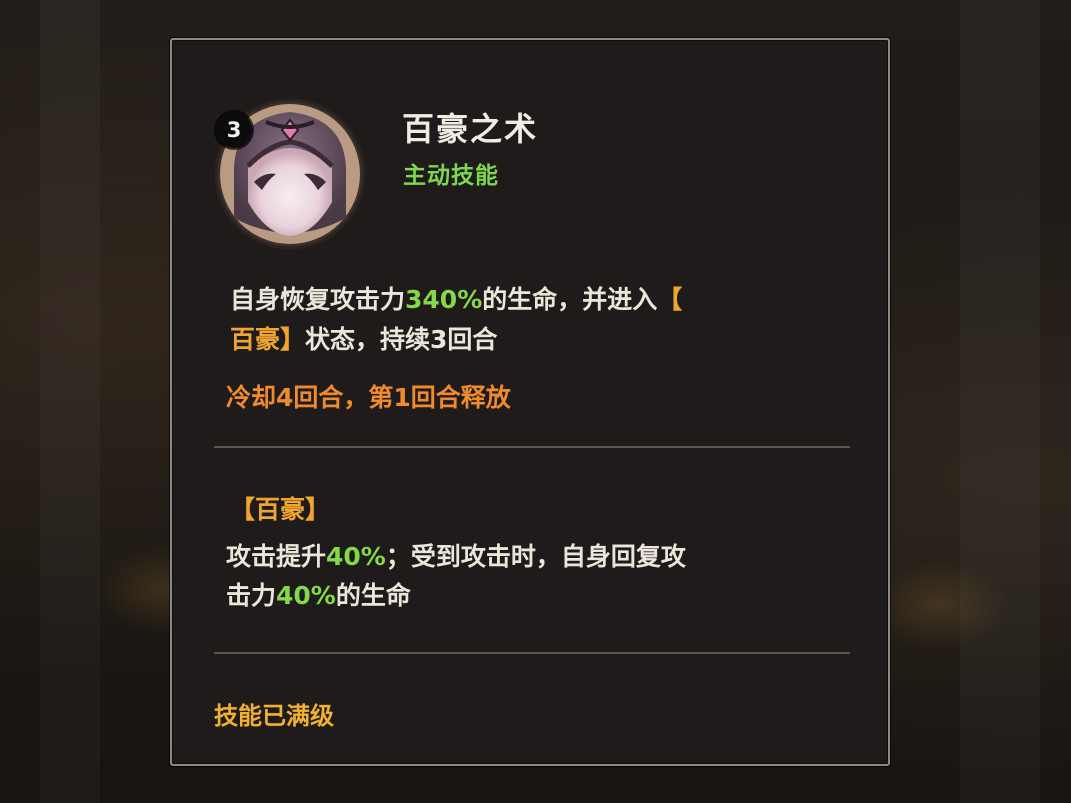 This screenshot has width=1071, height=803. Describe the element at coordinates (356, 556) in the screenshot. I see `attack-boost-value: 40%` at that location.